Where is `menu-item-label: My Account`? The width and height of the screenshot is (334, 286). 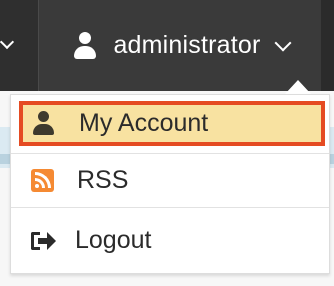 menu-item-label: My Account is located at coordinates (144, 123).